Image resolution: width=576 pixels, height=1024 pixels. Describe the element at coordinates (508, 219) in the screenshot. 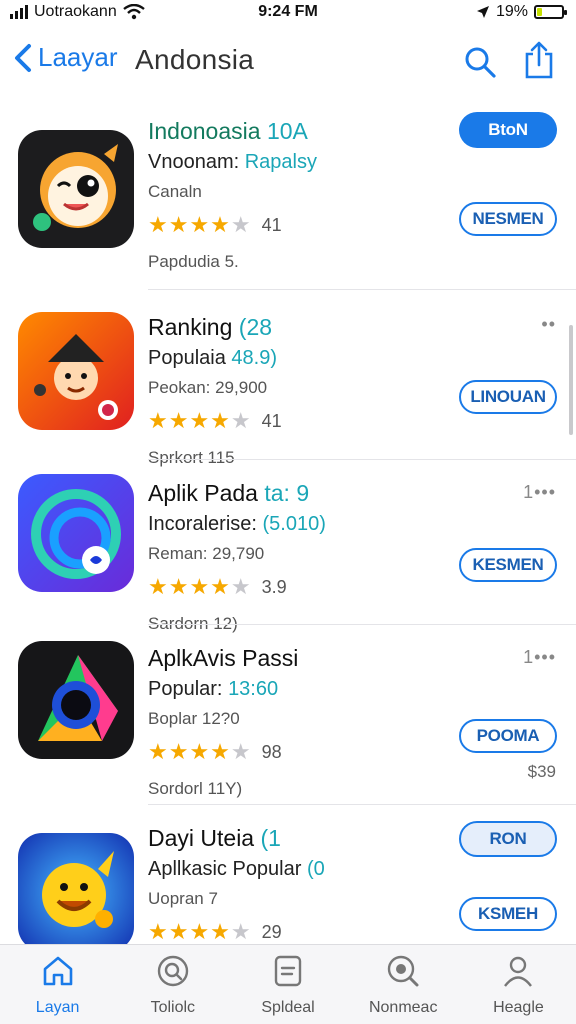

I see `secondary-button: NESMEN` at that location.